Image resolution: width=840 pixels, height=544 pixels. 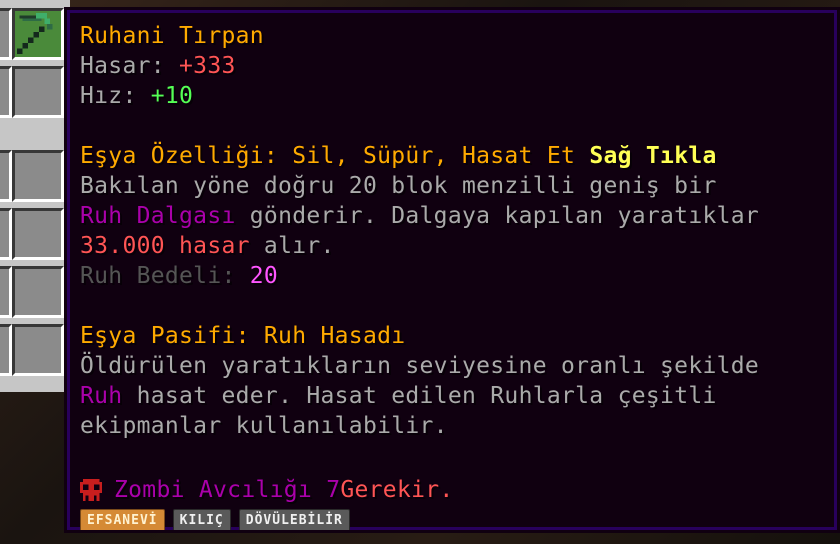 What do you see at coordinates (172, 36) in the screenshot?
I see `item-name: Ruhani Tırpan` at bounding box center [172, 36].